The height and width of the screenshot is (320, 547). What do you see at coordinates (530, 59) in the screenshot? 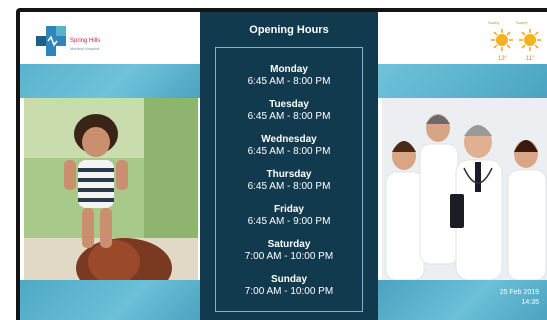
I see `weather-temp: 11°` at bounding box center [530, 59].